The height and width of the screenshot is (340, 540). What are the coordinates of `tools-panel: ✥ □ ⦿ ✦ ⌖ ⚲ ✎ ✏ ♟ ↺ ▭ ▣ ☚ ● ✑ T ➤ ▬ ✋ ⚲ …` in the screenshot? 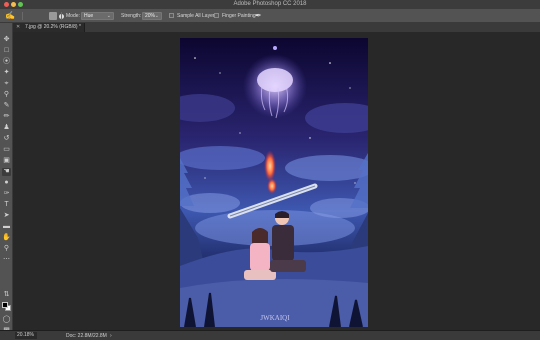 It's located at (6, 181).